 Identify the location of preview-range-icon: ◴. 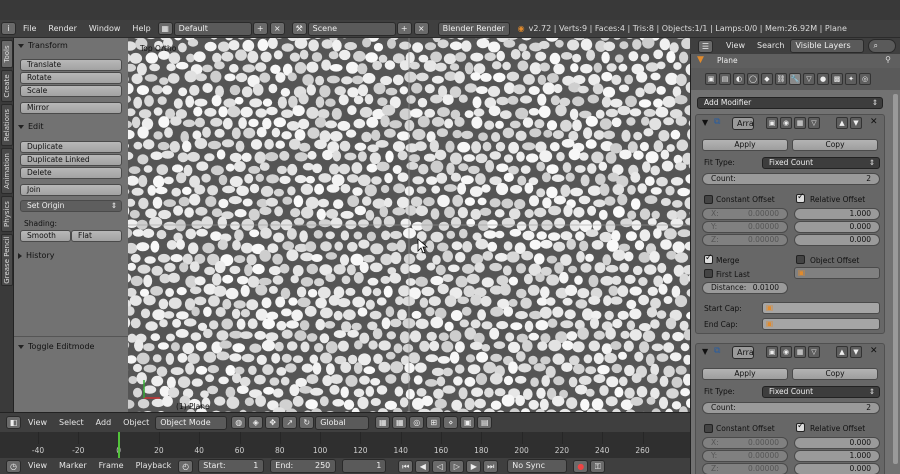
(186, 466).